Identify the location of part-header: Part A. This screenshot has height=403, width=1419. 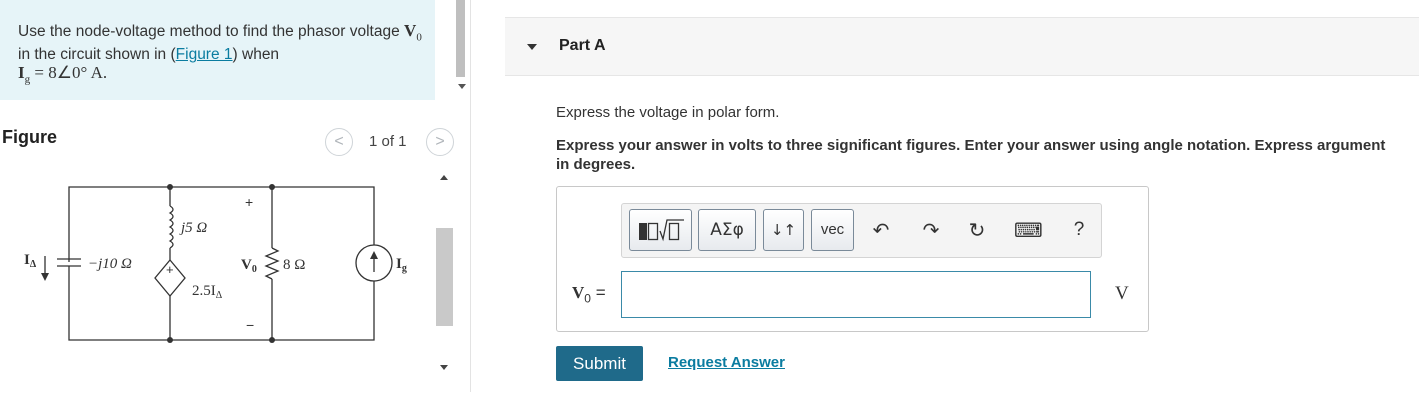
(962, 46).